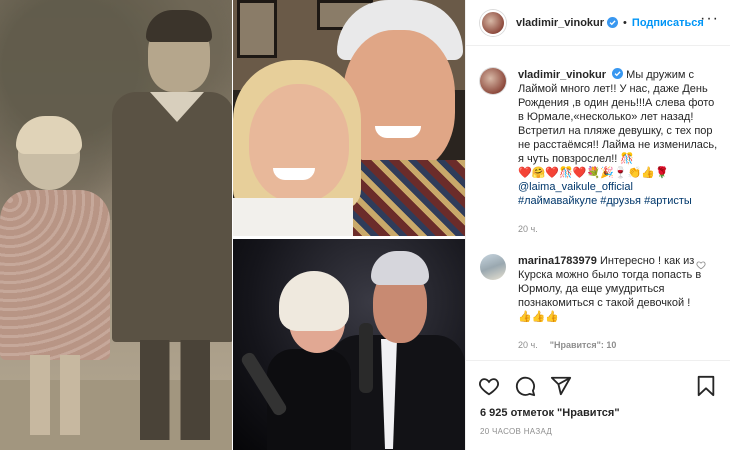  Describe the element at coordinates (701, 265) in the screenshot. I see `small-heart-icon` at that location.